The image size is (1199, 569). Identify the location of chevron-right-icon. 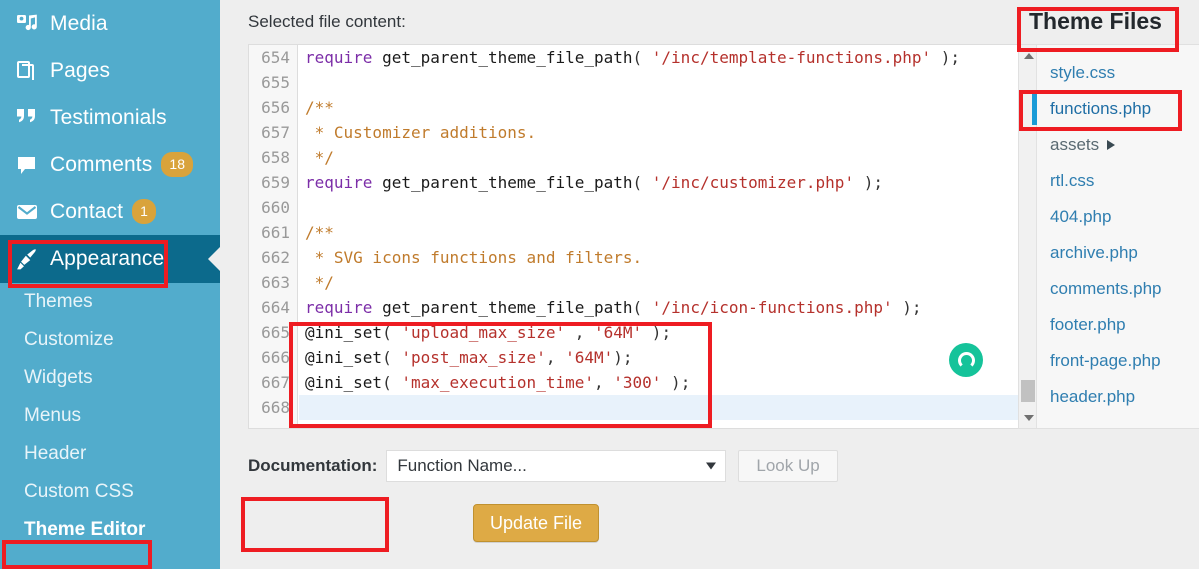
(1111, 145).